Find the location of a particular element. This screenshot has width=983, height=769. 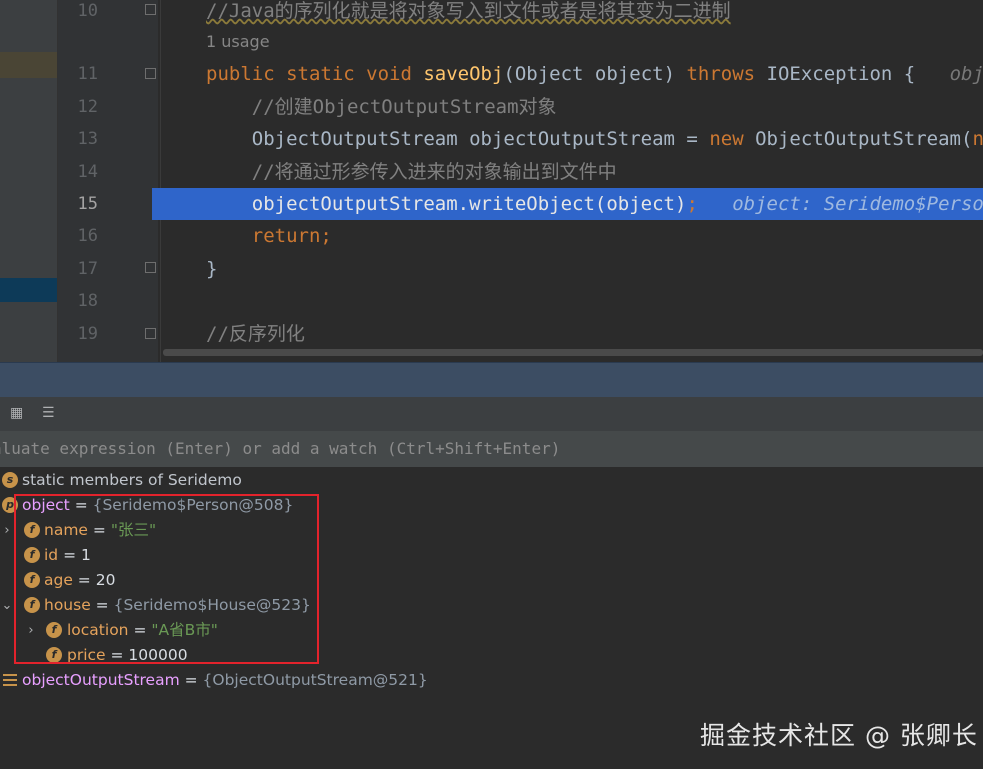

code-line-14: //将通过形参传入进来的对象输出到文件中 is located at coordinates (411, 172).